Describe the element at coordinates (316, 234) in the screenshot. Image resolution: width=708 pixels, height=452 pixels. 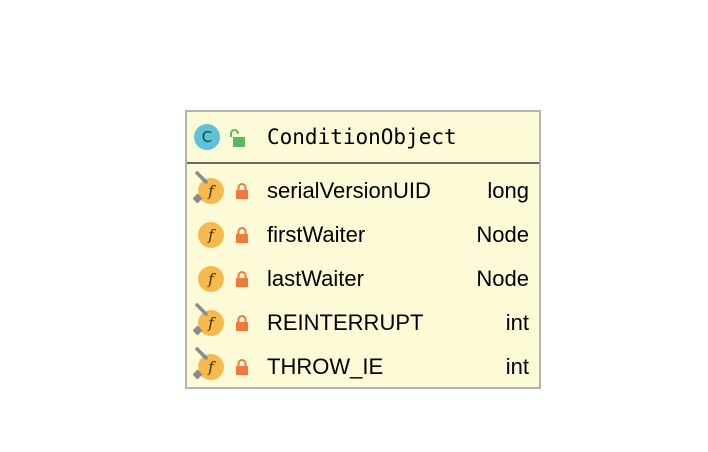
I see `field-name: firstWaiter` at that location.